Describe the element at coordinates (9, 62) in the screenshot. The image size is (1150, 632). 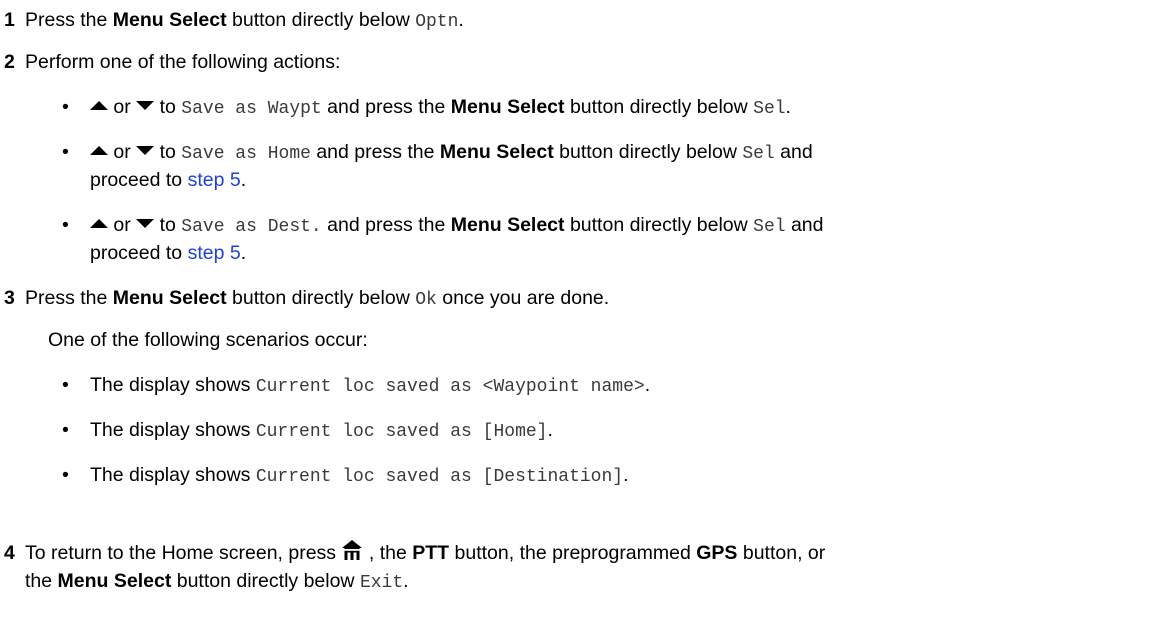
I see `step-number: 2` at that location.